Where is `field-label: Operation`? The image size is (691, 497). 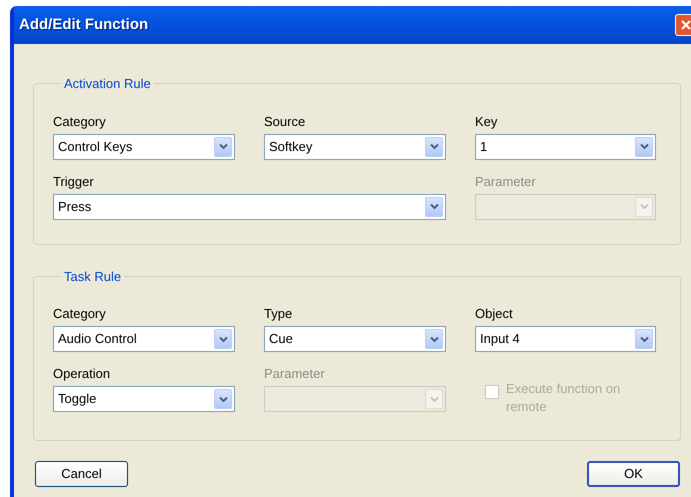 field-label: Operation is located at coordinates (81, 374).